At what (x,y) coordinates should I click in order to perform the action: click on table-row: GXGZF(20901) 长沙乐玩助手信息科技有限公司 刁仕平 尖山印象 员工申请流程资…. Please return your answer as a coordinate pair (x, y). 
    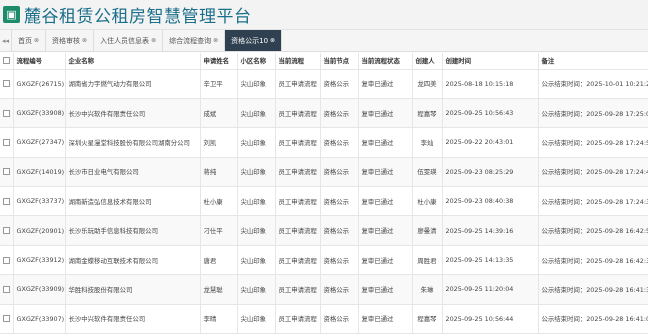
    Looking at the image, I should click on (324, 230).